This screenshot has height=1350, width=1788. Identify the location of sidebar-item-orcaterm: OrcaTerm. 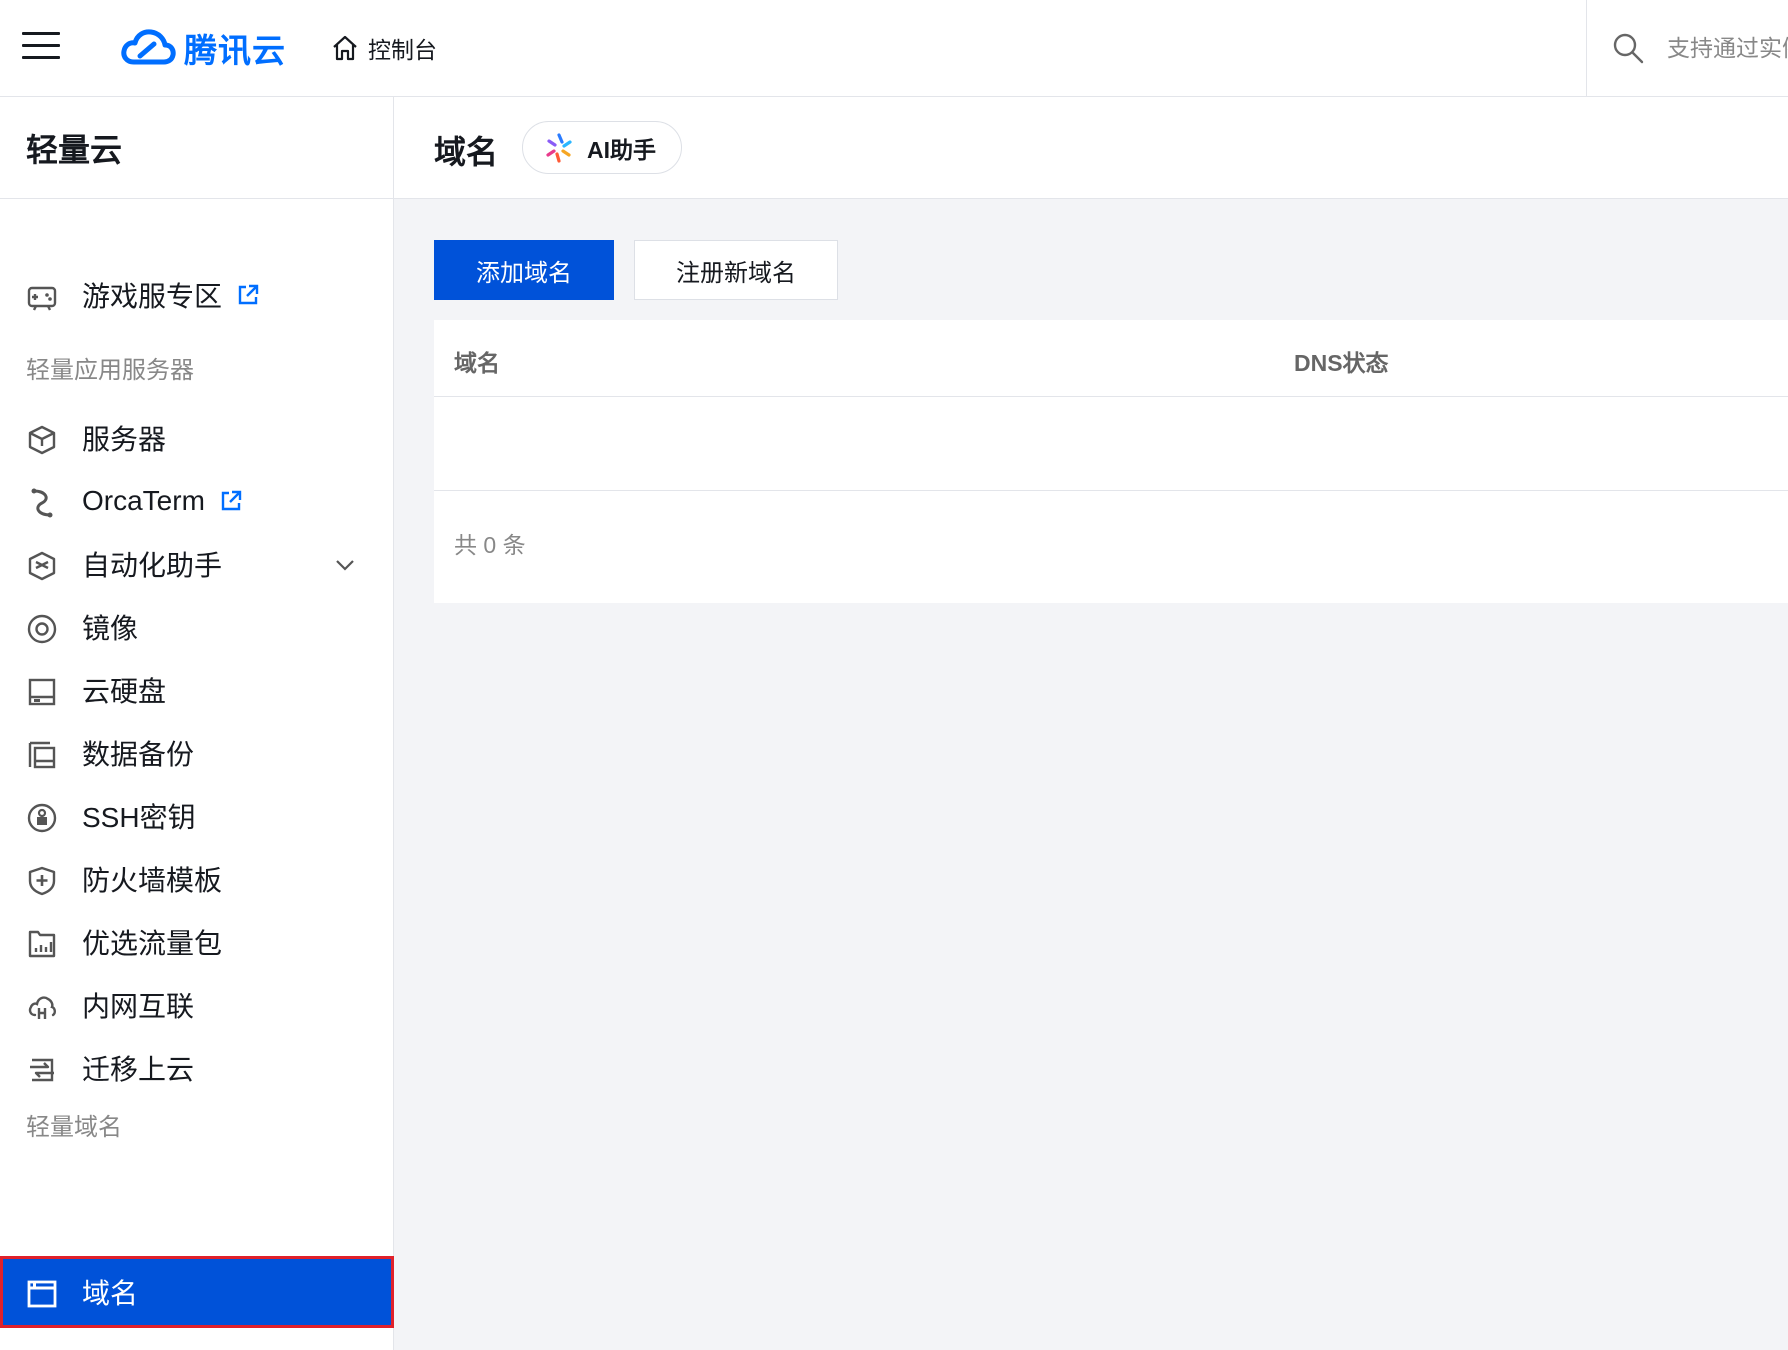
(197, 501).